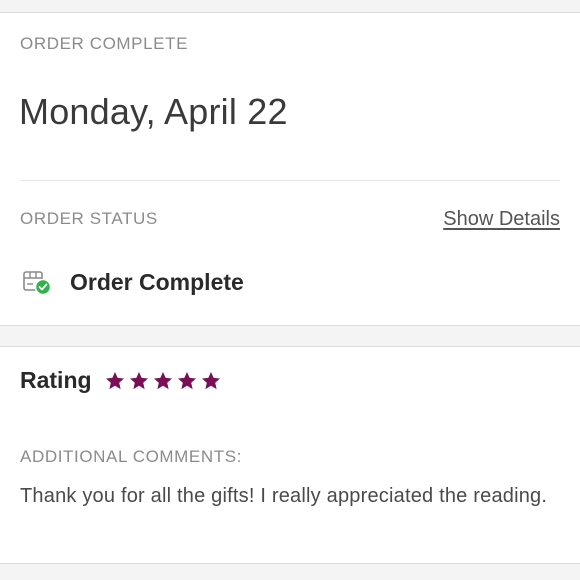 The image size is (580, 580). What do you see at coordinates (56, 380) in the screenshot?
I see `rating-label: Rating` at bounding box center [56, 380].